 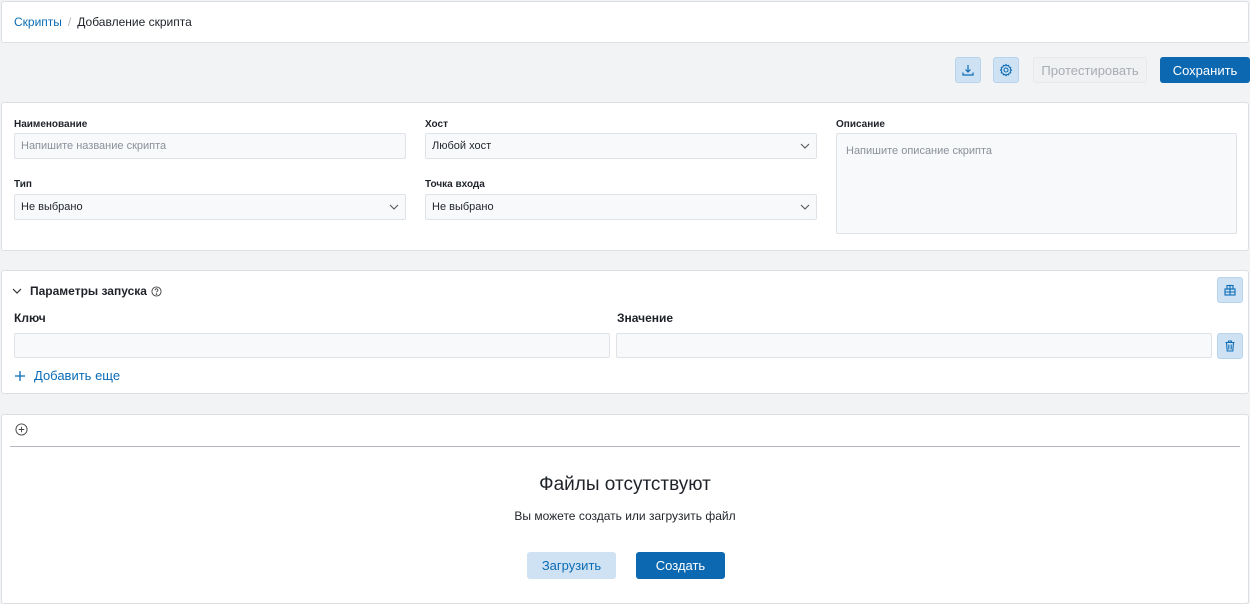 What do you see at coordinates (571, 565) in the screenshot?
I see `upload-button: Загрузить` at bounding box center [571, 565].